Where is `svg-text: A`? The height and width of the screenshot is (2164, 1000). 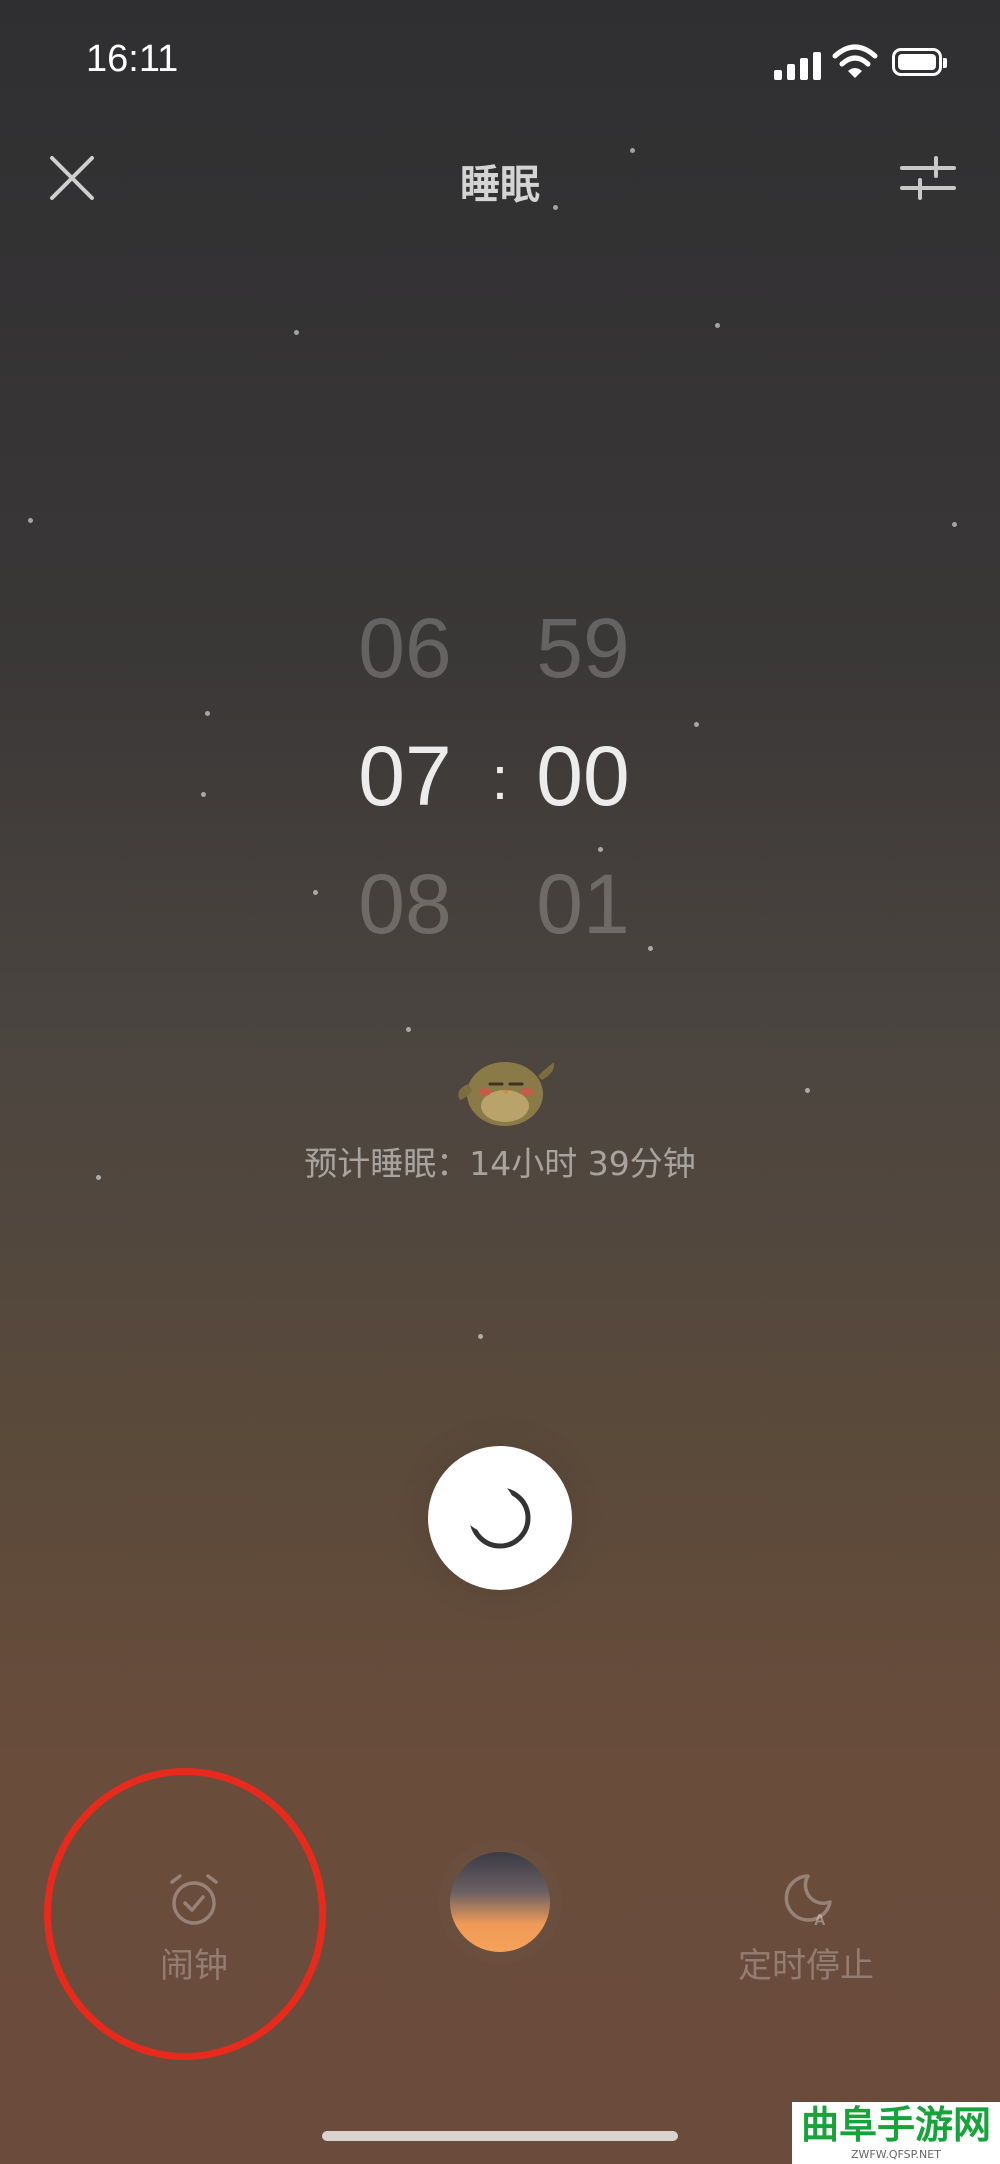
svg-text: A is located at coordinates (820, 1920).